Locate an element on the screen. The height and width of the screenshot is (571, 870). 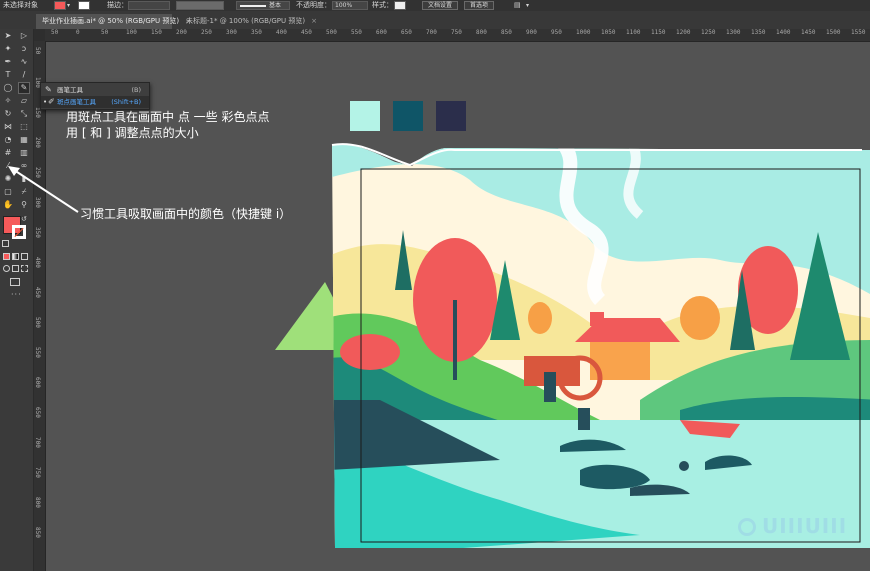
annotation-arrow is located at coordinates (46, 191).